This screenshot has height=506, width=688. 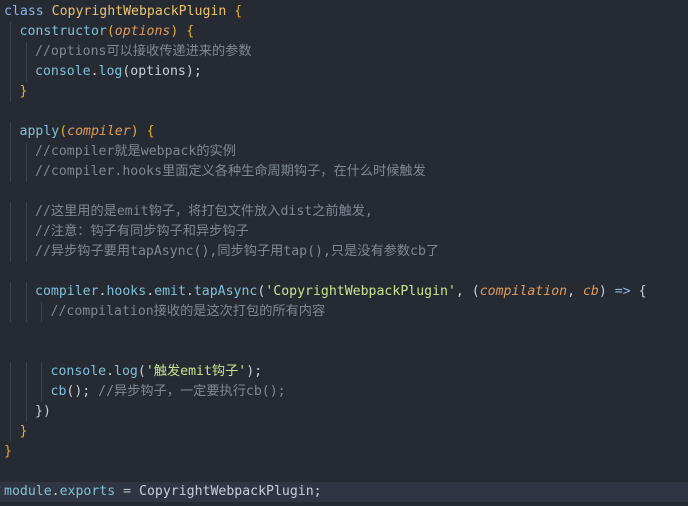 I want to click on code-token: '触发emit钩子', so click(x=196, y=371).